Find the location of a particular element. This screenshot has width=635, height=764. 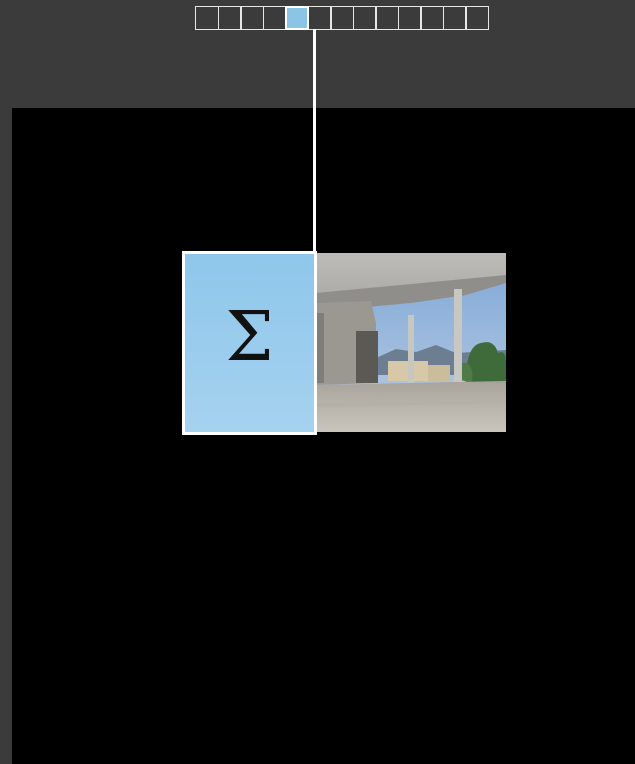

frame-cell-active is located at coordinates (297, 18).